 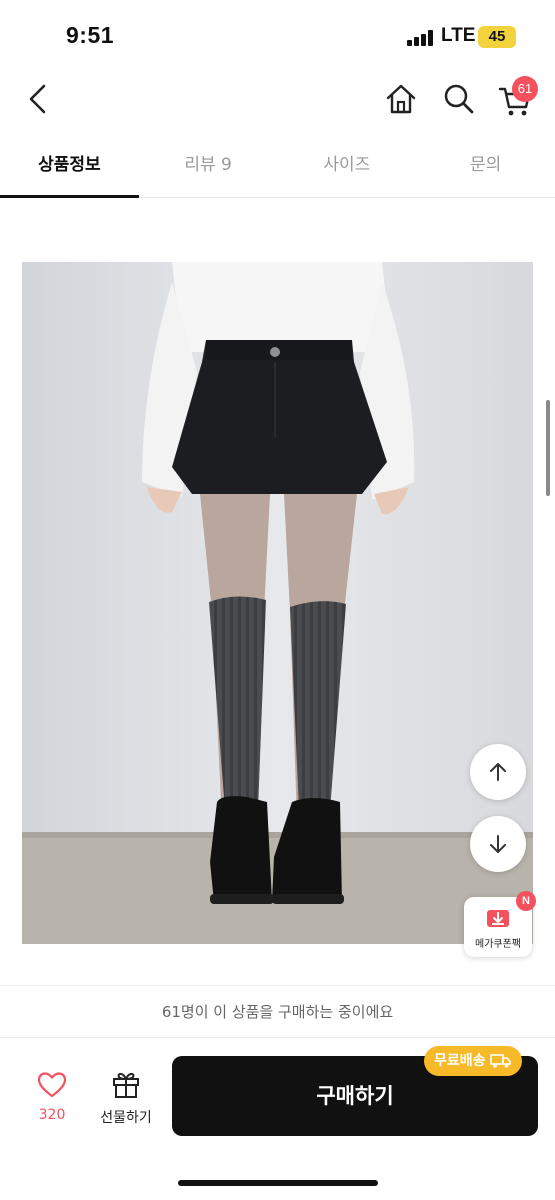 I want to click on heart-icon, so click(x=52, y=1085).